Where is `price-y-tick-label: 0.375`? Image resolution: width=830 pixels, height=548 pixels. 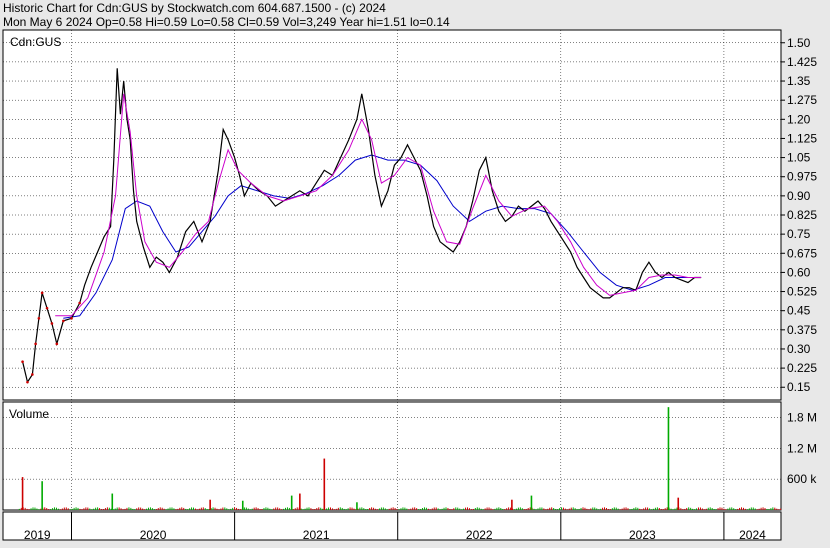 price-y-tick-label: 0.375 is located at coordinates (802, 330).